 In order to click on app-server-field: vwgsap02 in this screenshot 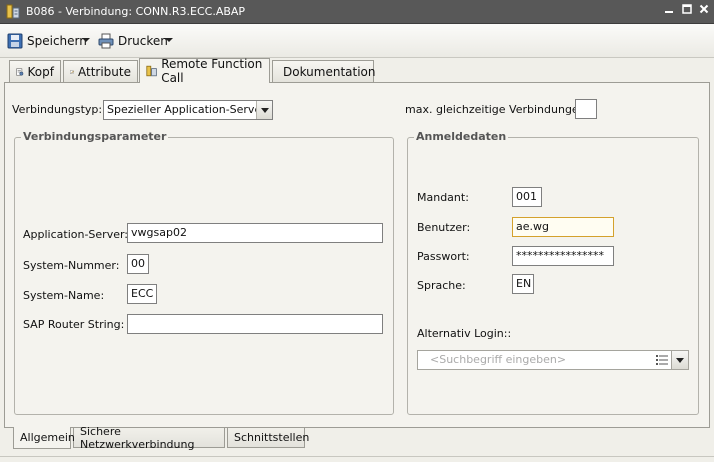, I will do `click(255, 233)`.